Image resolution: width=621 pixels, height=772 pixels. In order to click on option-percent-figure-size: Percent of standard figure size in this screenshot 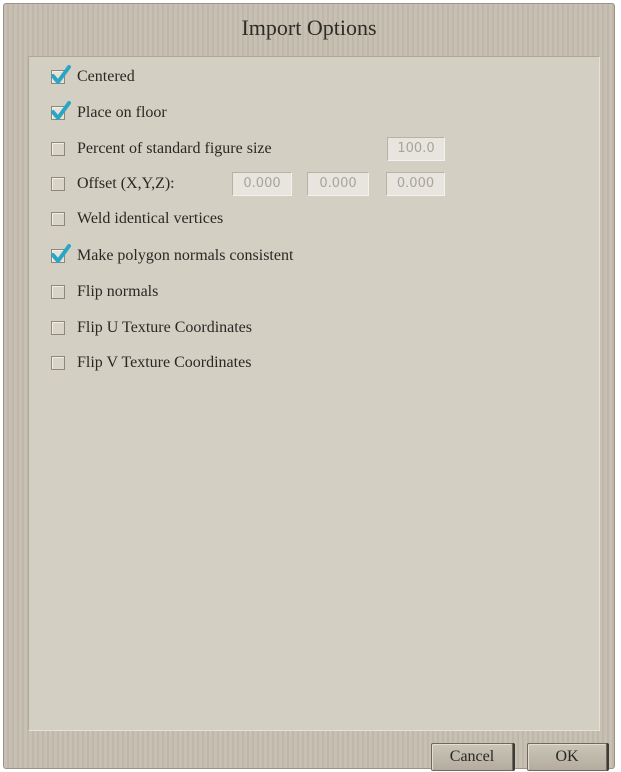, I will do `click(161, 149)`.